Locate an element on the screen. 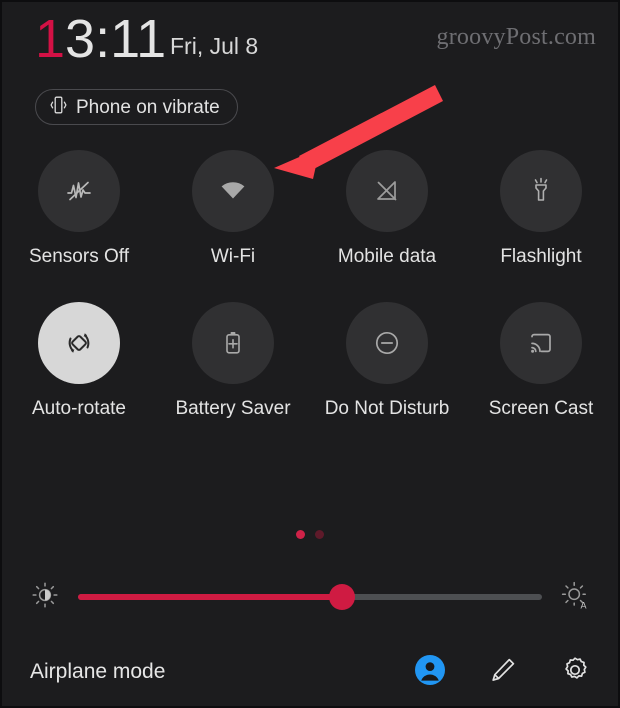 The height and width of the screenshot is (708, 620). tile-screen-cast: Screen Cast is located at coordinates (541, 360).